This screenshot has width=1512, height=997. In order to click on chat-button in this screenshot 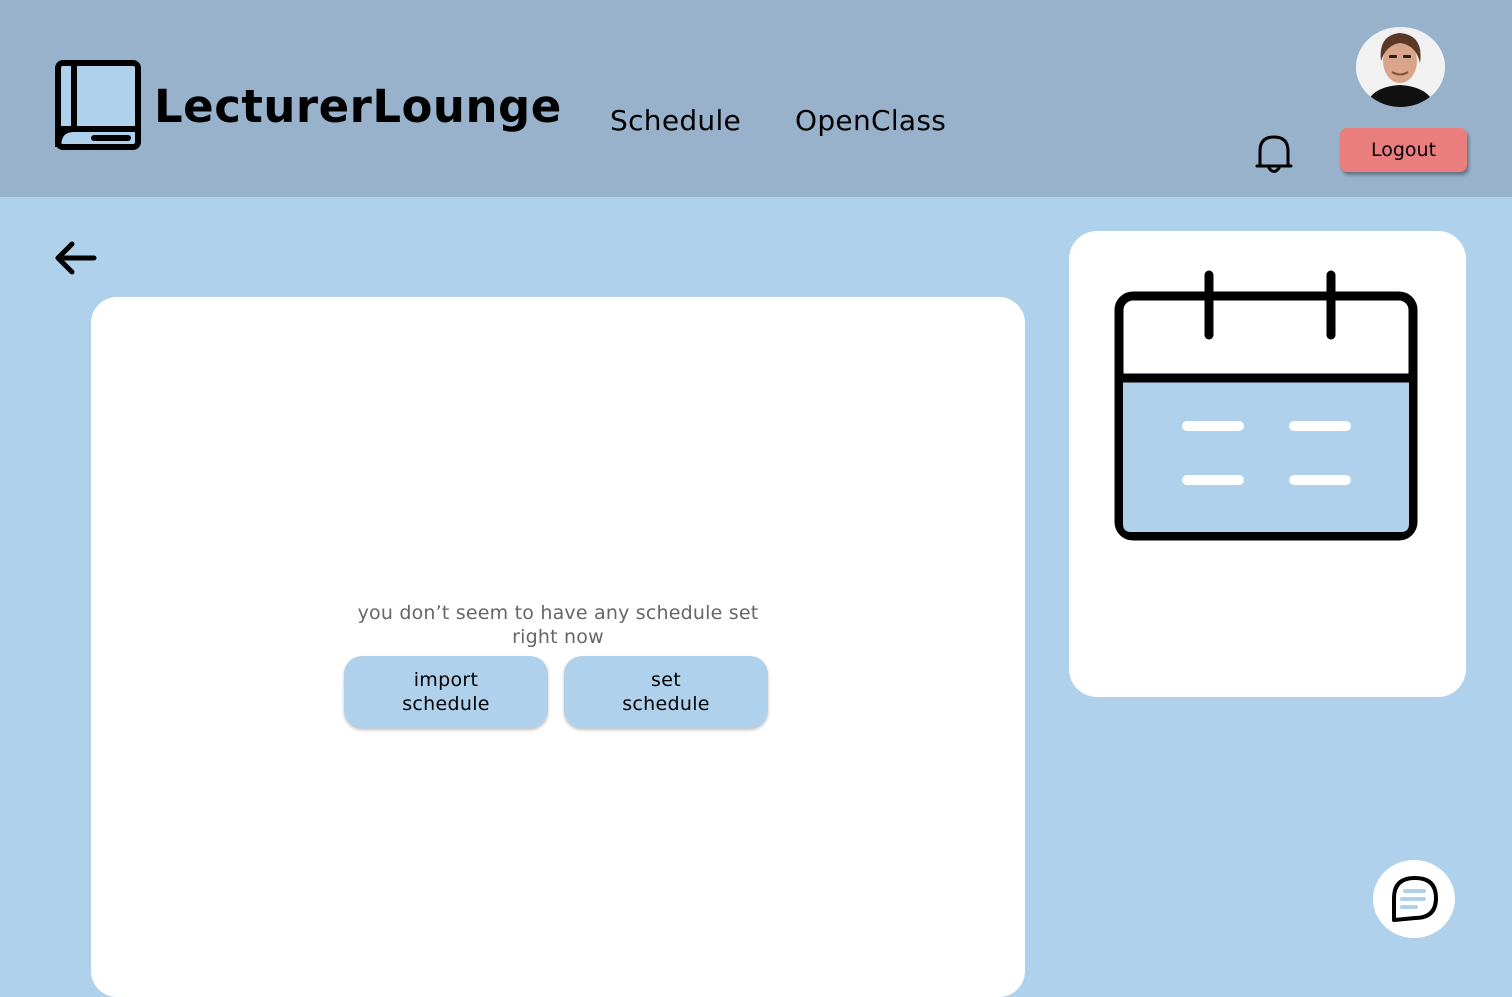, I will do `click(1414, 899)`.